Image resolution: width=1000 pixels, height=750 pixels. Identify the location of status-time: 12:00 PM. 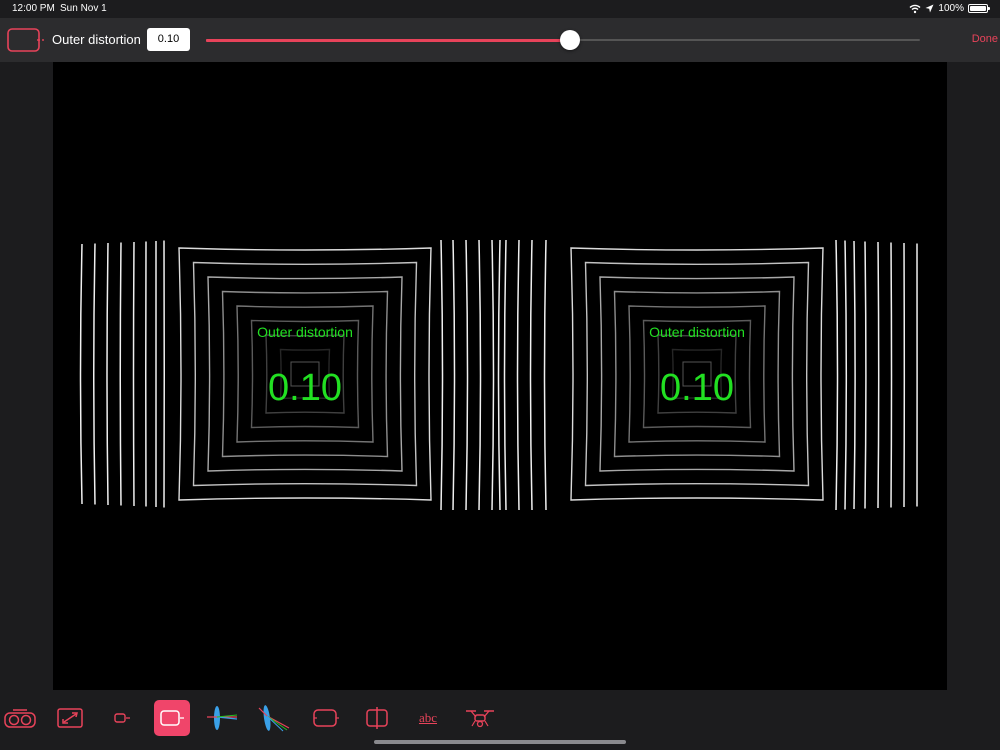
(33, 8).